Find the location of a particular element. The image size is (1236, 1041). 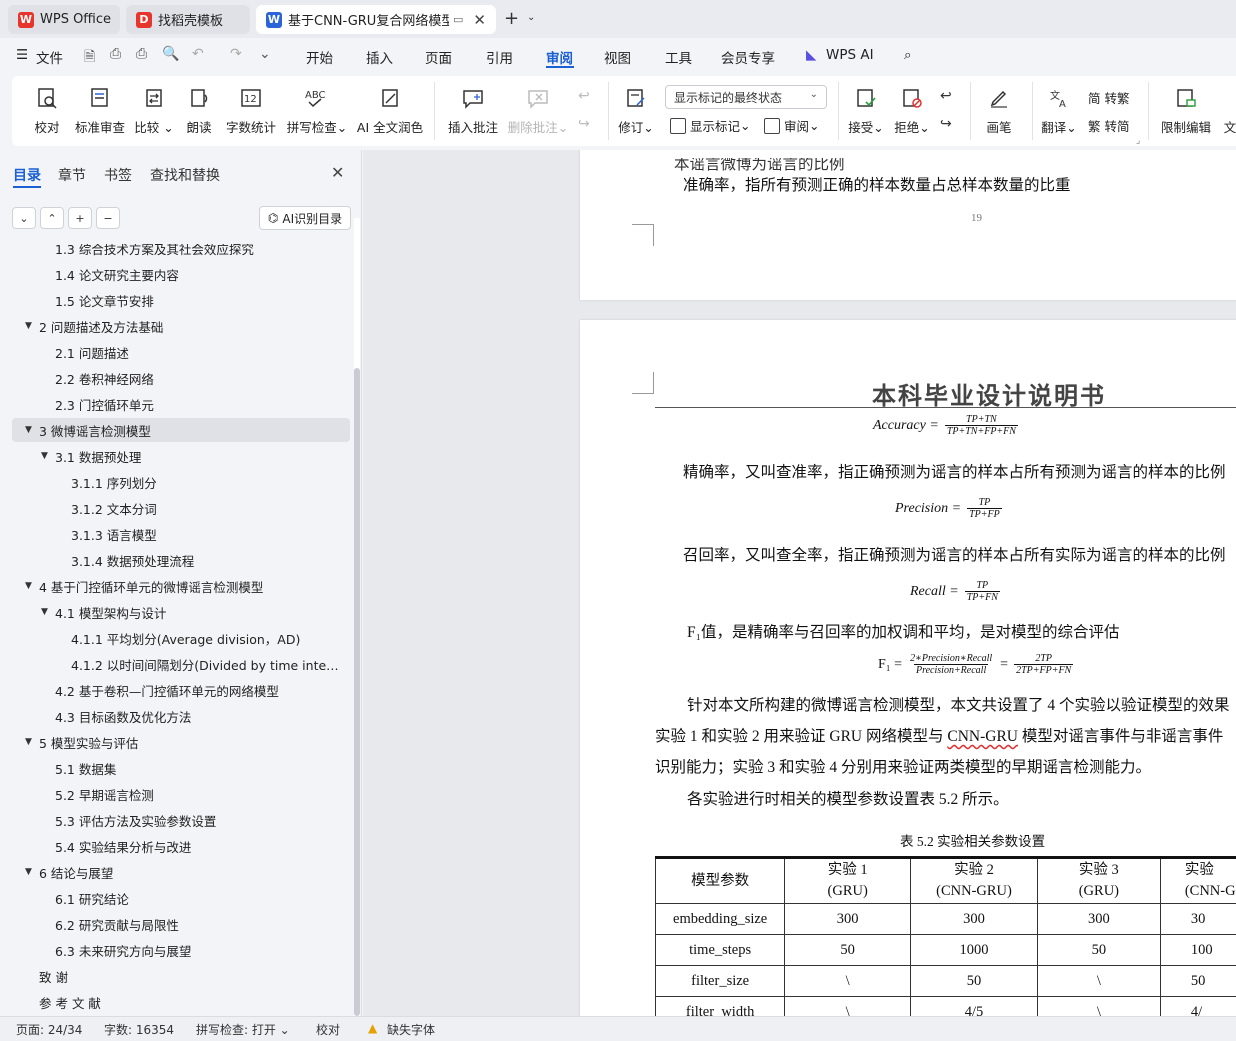

toc-item: ▼ 4 基于门控循环单元的微博谣言检测模型 is located at coordinates (181, 586).